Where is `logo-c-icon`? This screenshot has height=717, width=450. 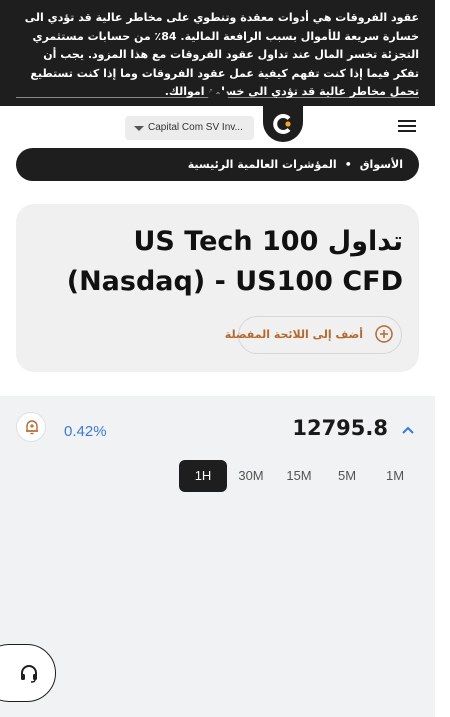
logo-c-icon is located at coordinates (282, 124).